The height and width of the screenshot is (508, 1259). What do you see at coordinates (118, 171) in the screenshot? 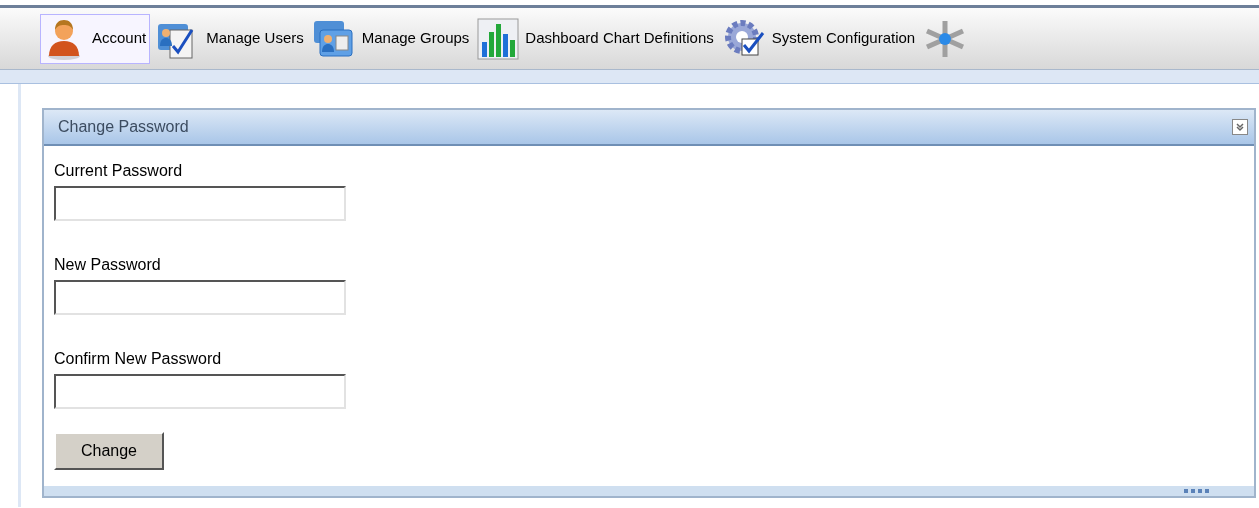
I see `field-label: Current Password` at bounding box center [118, 171].